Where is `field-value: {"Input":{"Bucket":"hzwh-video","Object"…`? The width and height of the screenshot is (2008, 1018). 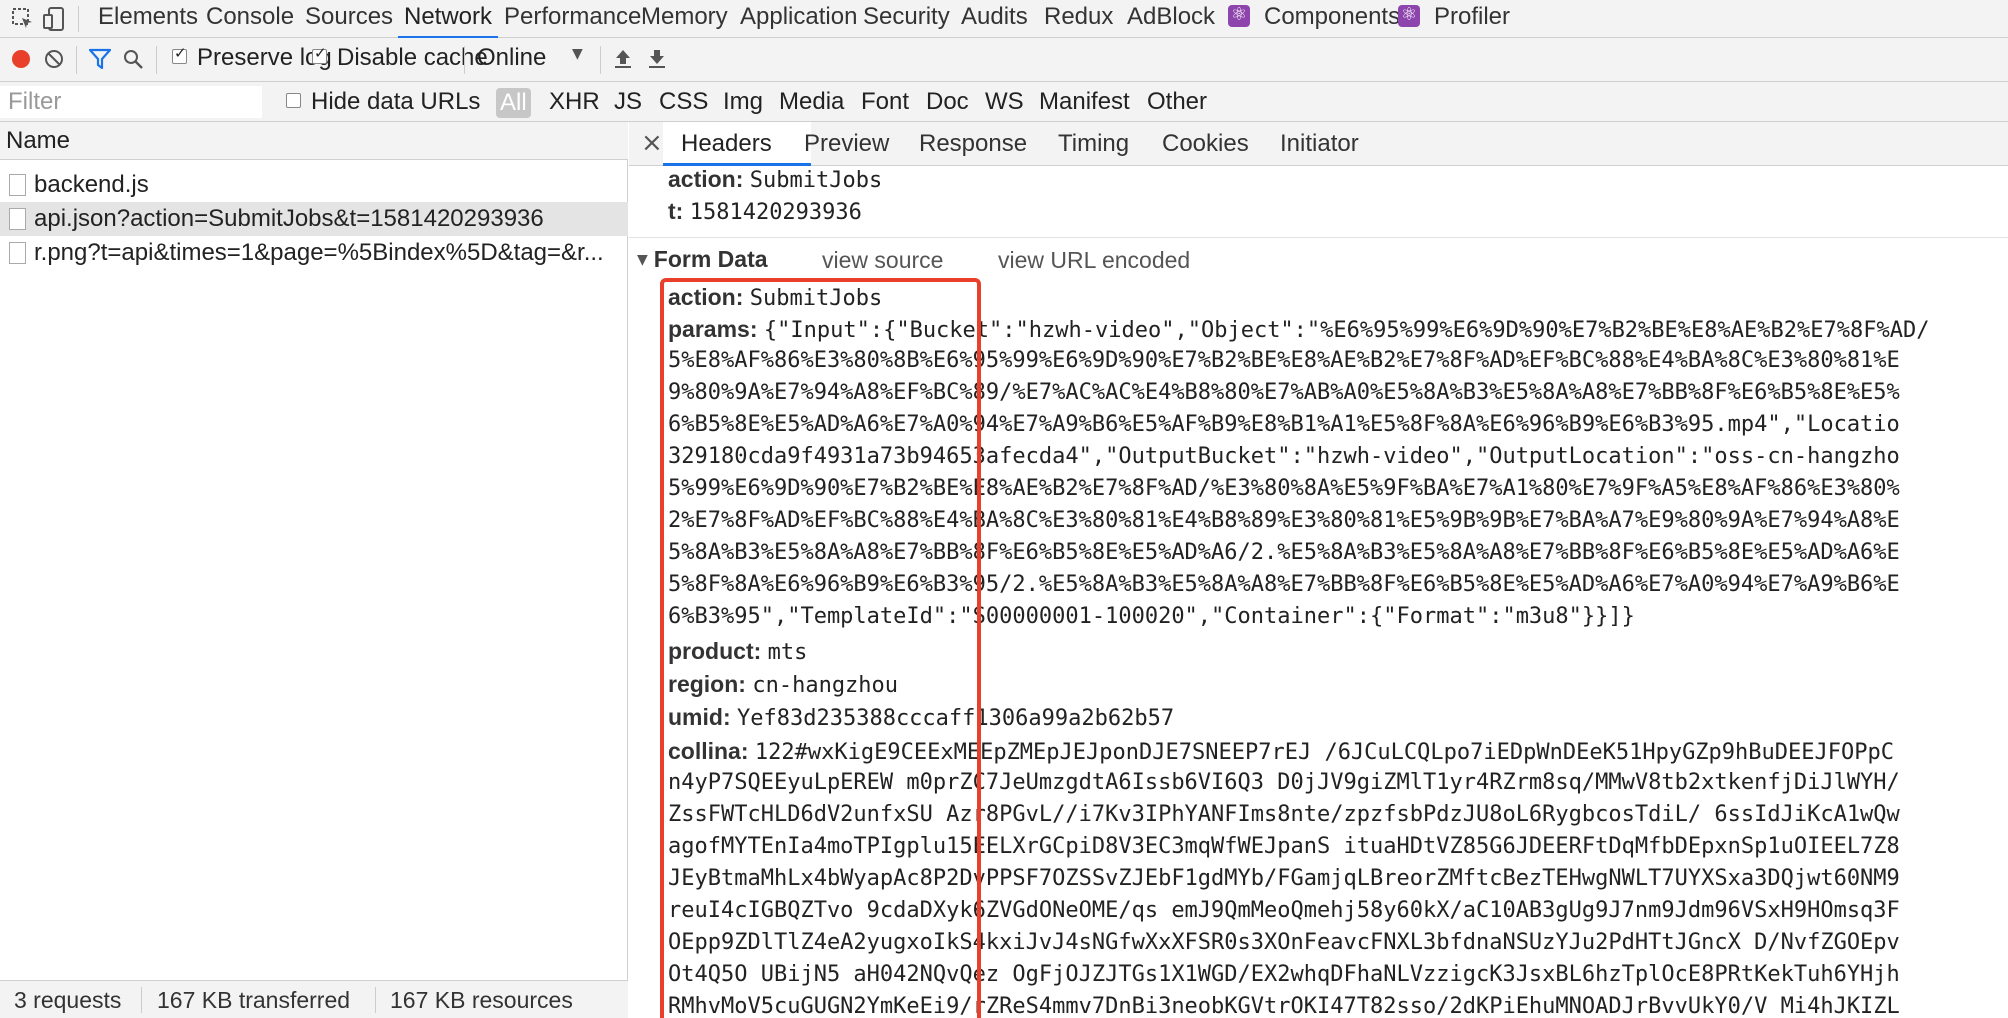
field-value: {"Input":{"Bucket":"hzwh-video","Object"… is located at coordinates (1346, 330).